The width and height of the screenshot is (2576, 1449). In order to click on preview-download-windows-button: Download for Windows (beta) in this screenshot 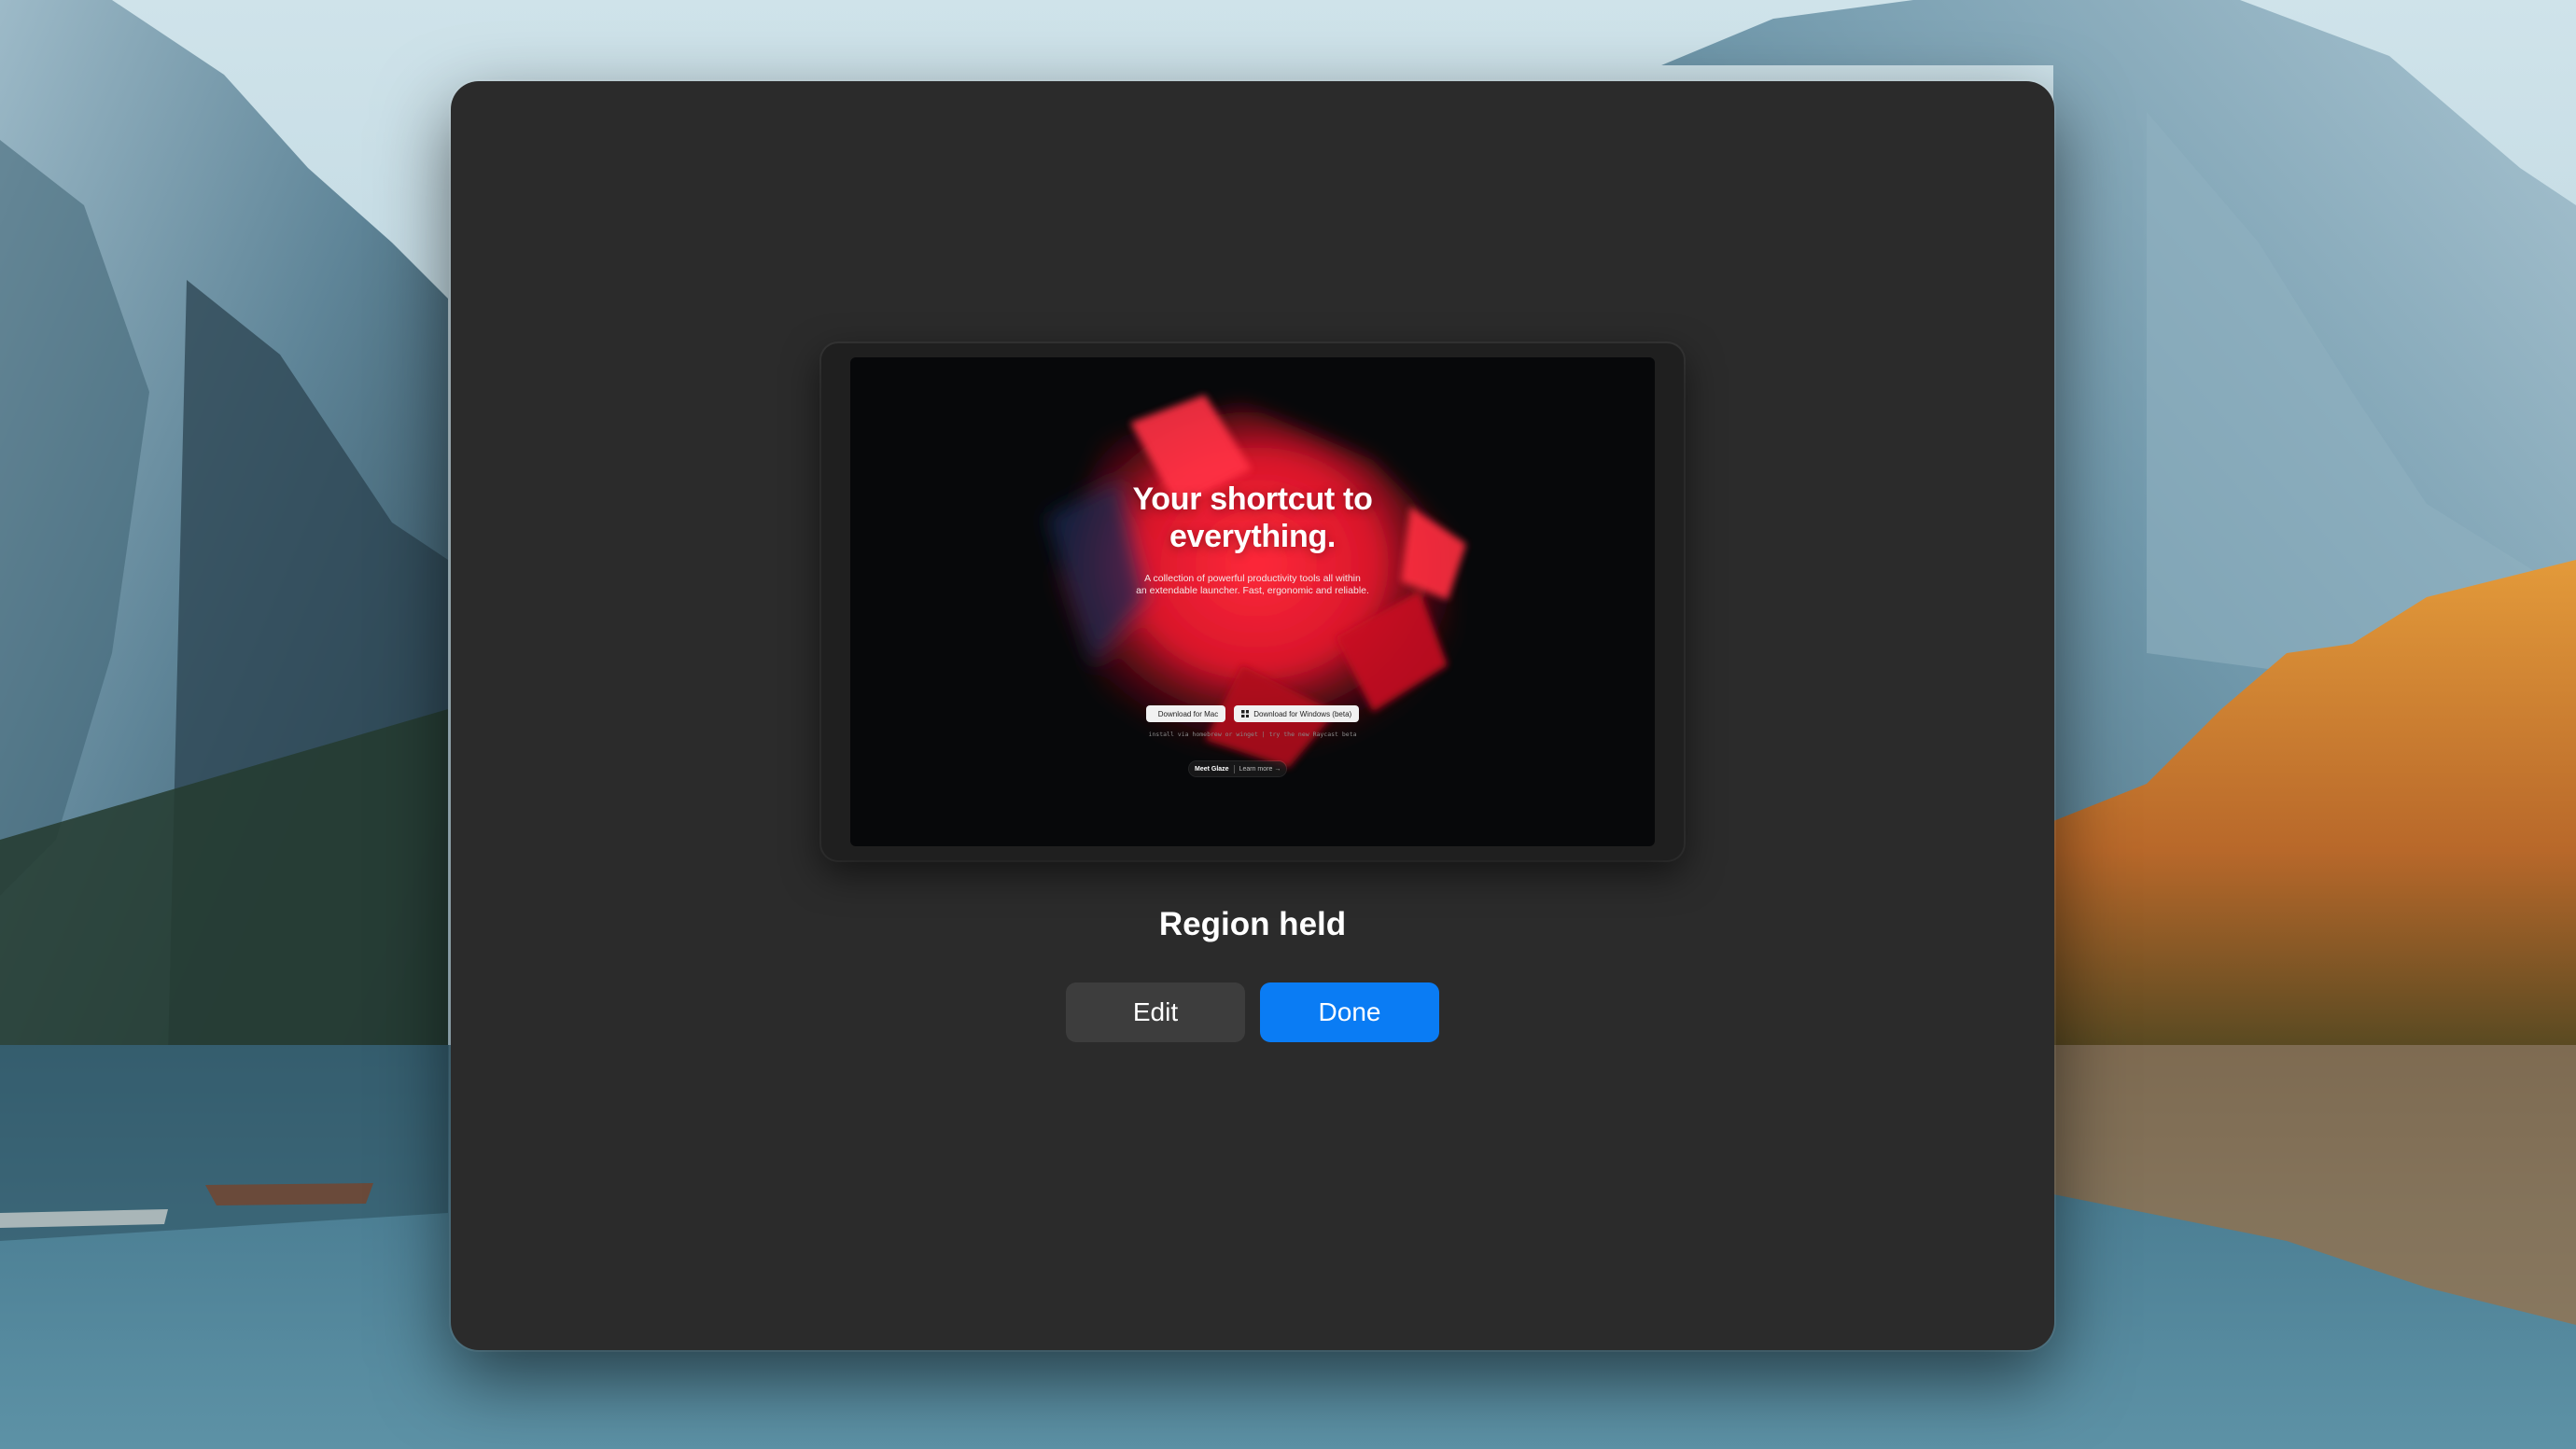, I will do `click(1297, 713)`.